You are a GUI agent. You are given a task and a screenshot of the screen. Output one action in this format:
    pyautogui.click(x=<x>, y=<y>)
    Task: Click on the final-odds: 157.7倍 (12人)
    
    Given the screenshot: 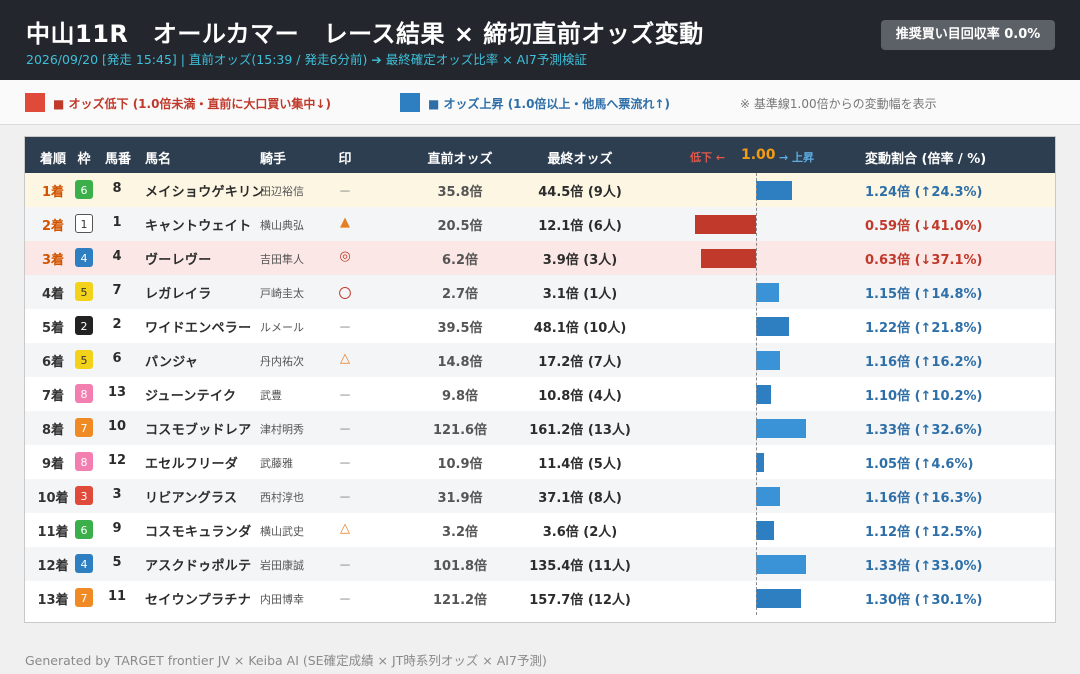 What is the action you would take?
    pyautogui.click(x=580, y=600)
    